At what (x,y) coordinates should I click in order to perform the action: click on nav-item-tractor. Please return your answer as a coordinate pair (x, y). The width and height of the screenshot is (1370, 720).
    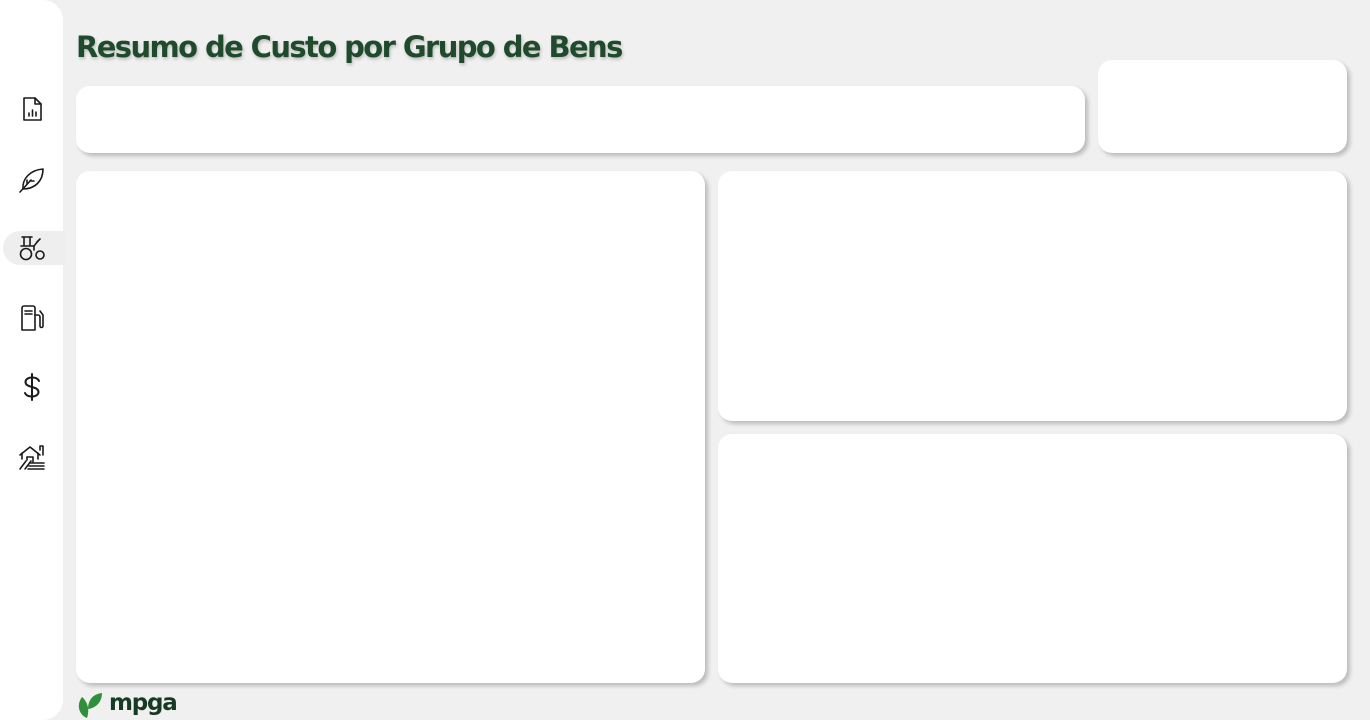
    Looking at the image, I should click on (32, 248).